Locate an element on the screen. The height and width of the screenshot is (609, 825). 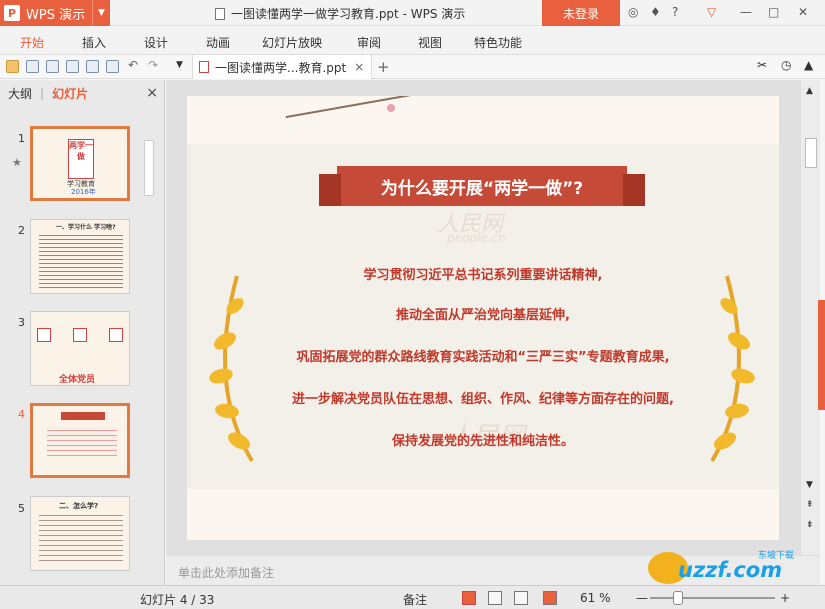
thumb-title: 全体党员 is located at coordinates (77, 380).